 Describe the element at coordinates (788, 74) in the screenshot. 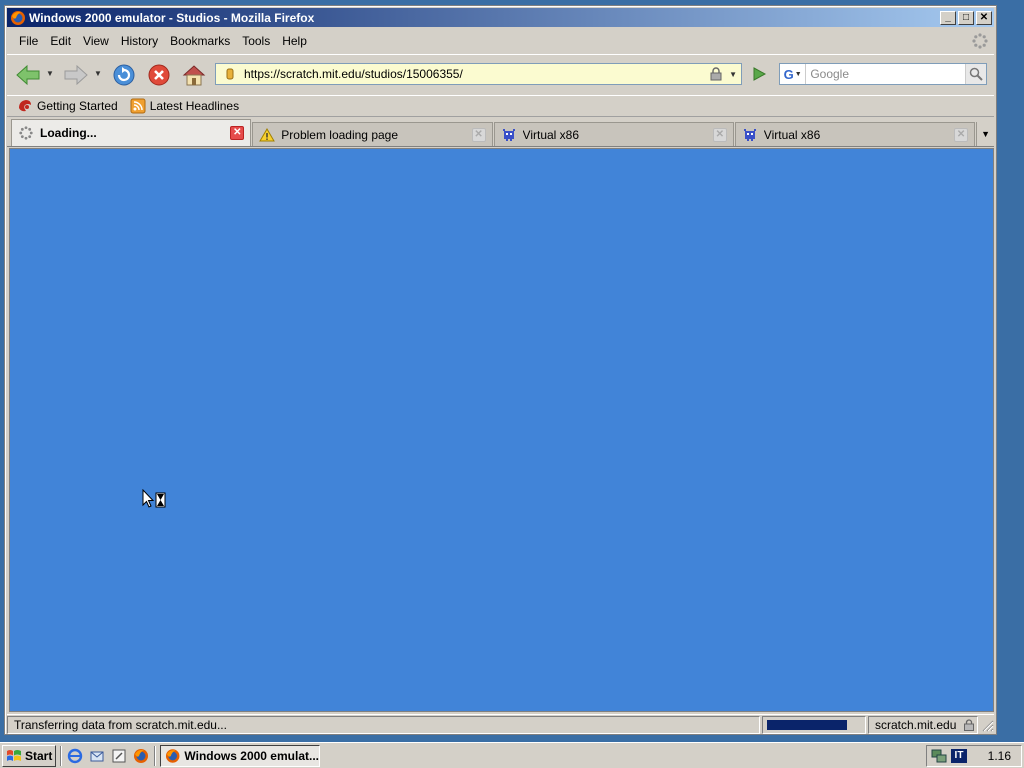

I see `google-icon: G` at that location.